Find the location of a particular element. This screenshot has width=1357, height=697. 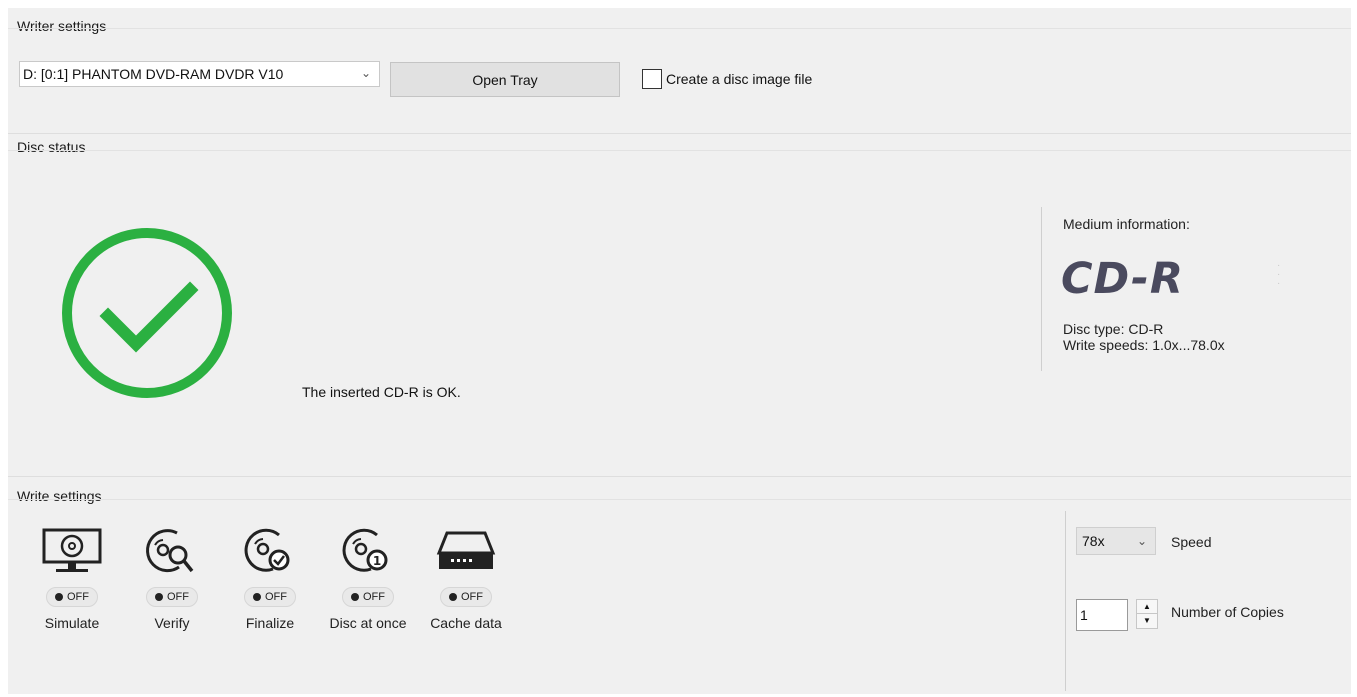

create-image-option: Create a disc image file is located at coordinates (727, 79).